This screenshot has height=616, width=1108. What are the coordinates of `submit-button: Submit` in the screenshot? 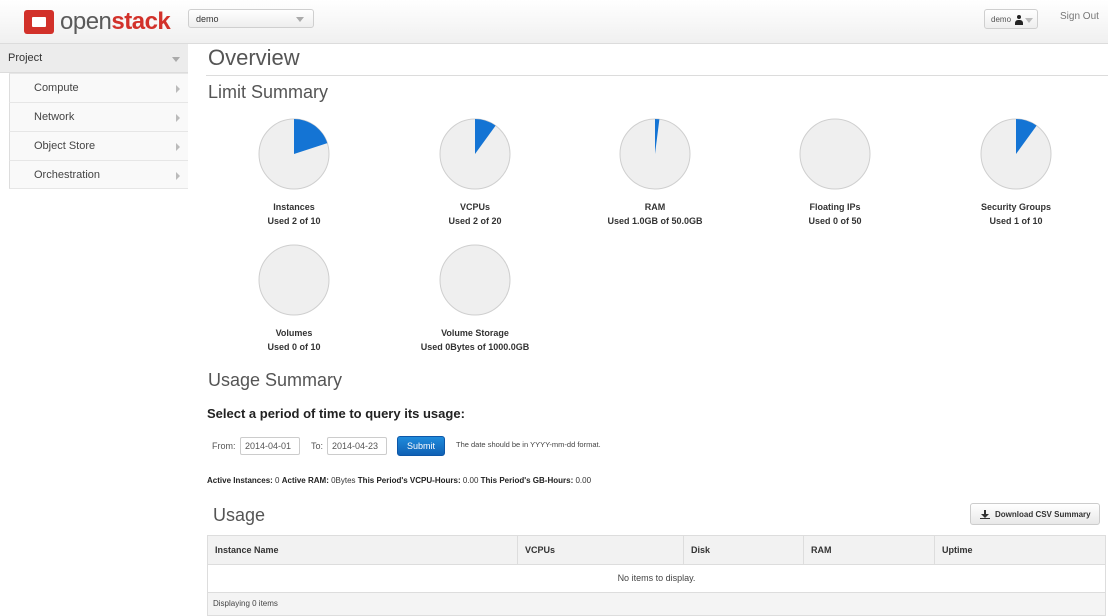 It's located at (421, 446).